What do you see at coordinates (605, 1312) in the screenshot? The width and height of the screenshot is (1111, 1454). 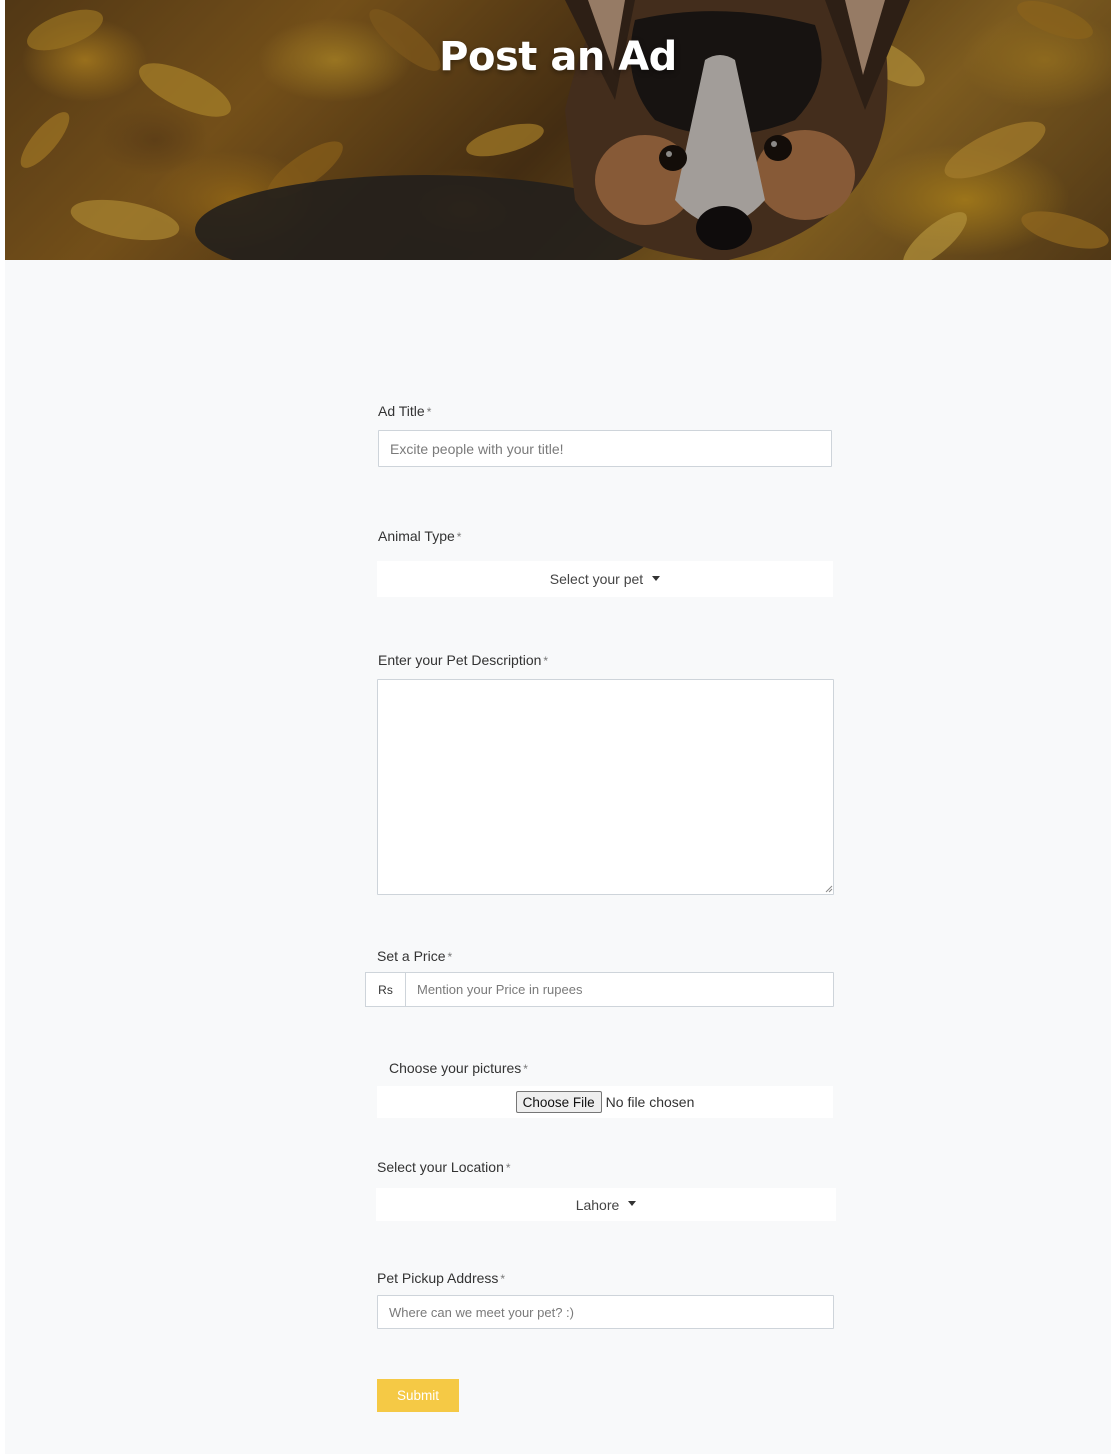 I see `pickup-address-input` at bounding box center [605, 1312].